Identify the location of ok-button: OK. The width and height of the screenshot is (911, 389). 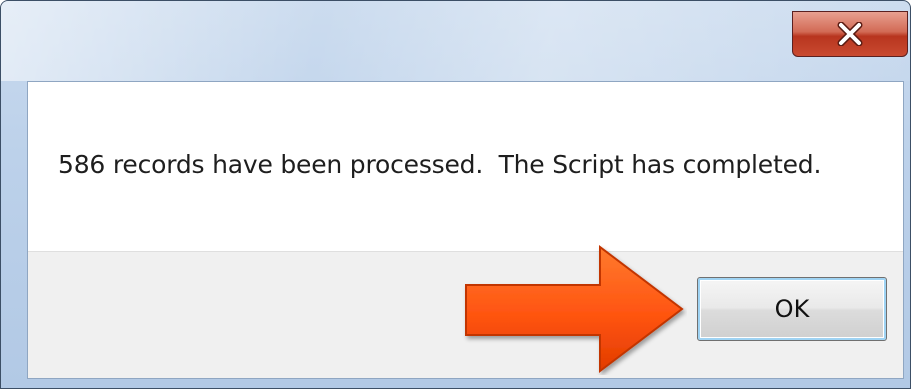
(792, 309).